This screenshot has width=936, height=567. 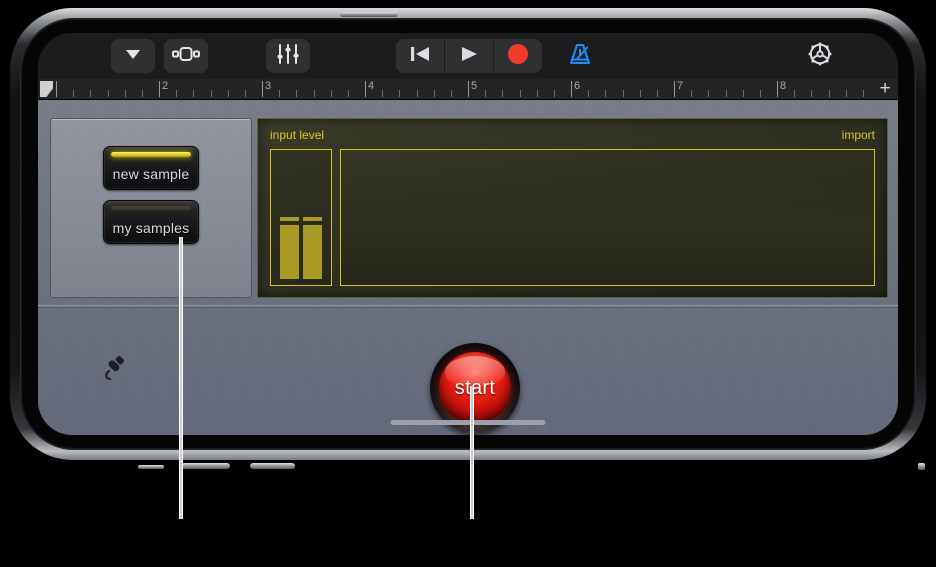 What do you see at coordinates (885, 88) in the screenshot?
I see `add-track-button: +` at bounding box center [885, 88].